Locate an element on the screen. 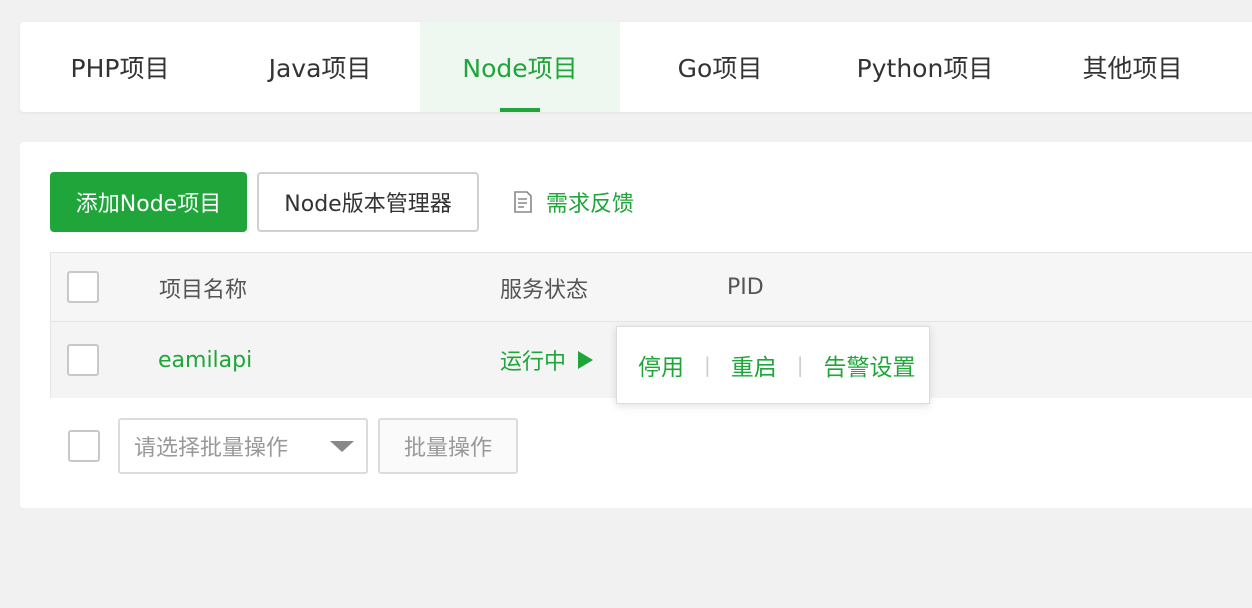 The image size is (1252, 608). stop-action: 停用 is located at coordinates (661, 365).